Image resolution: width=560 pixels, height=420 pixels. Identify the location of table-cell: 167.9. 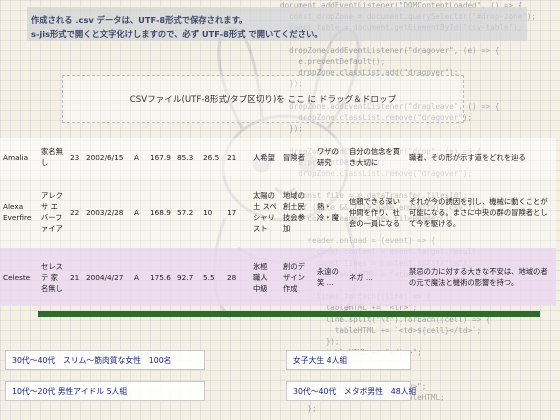
(160, 157).